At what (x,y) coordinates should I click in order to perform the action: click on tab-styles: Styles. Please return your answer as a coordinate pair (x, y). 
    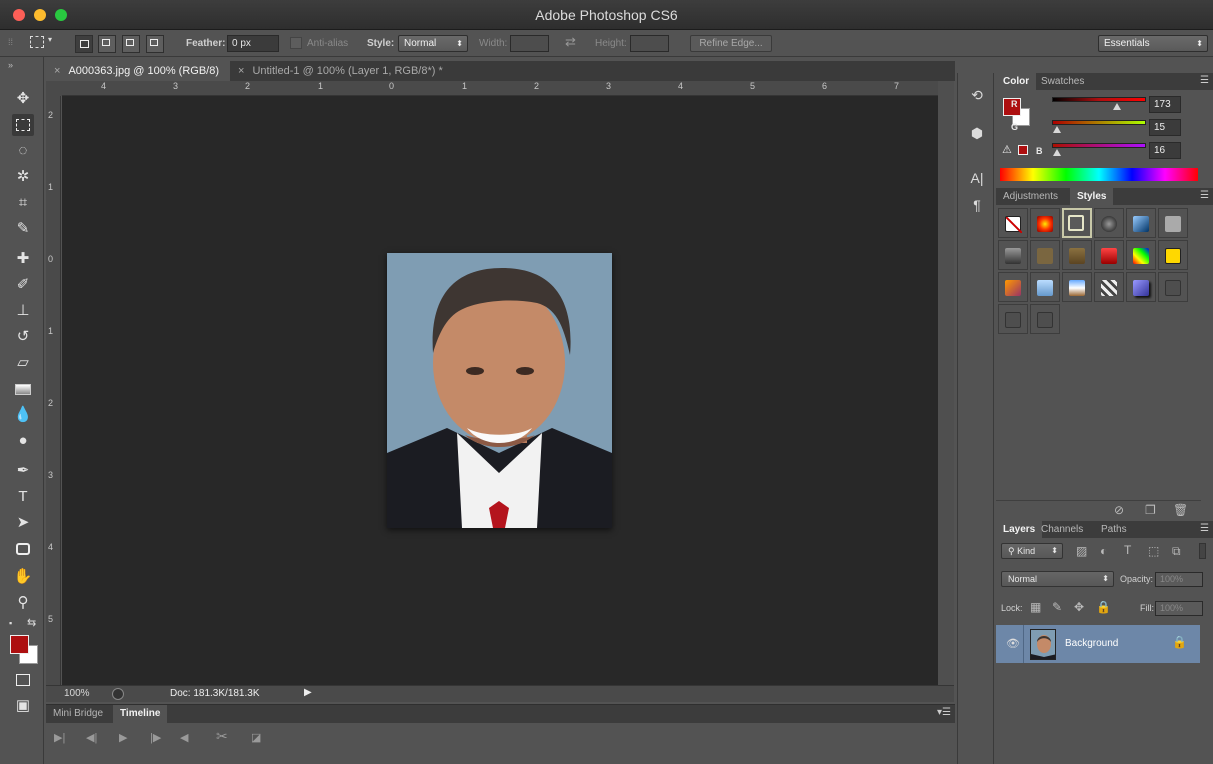
    Looking at the image, I should click on (1092, 196).